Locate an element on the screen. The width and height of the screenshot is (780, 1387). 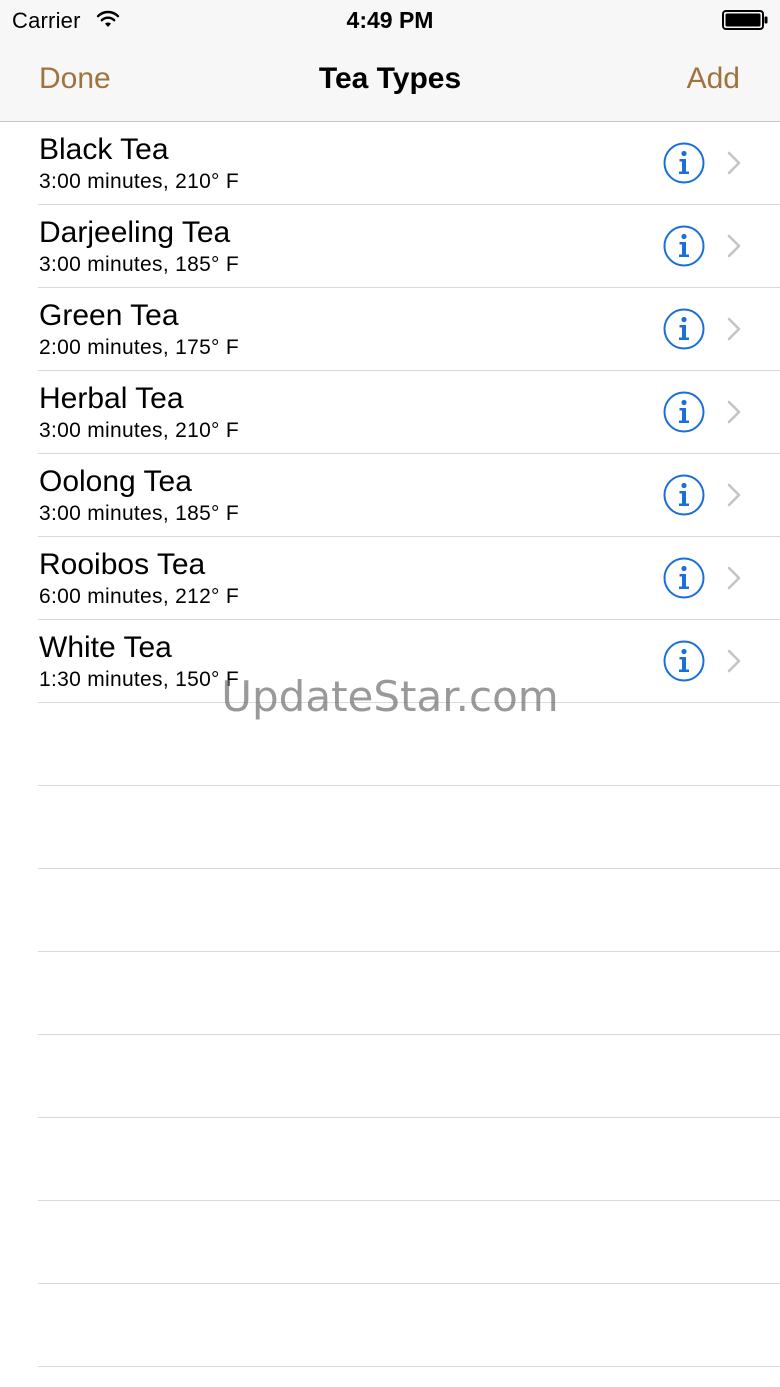
list-item: Herbal Tea 3:00 minutes, 210° F is located at coordinates (390, 412).